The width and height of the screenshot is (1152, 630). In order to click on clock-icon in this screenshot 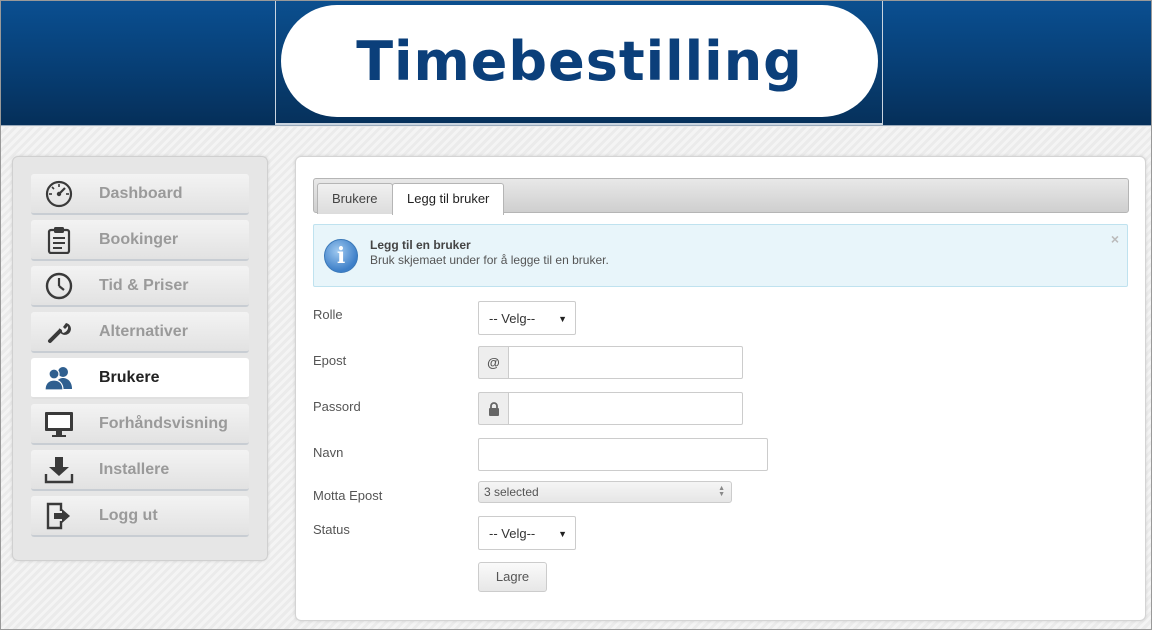, I will do `click(59, 285)`.